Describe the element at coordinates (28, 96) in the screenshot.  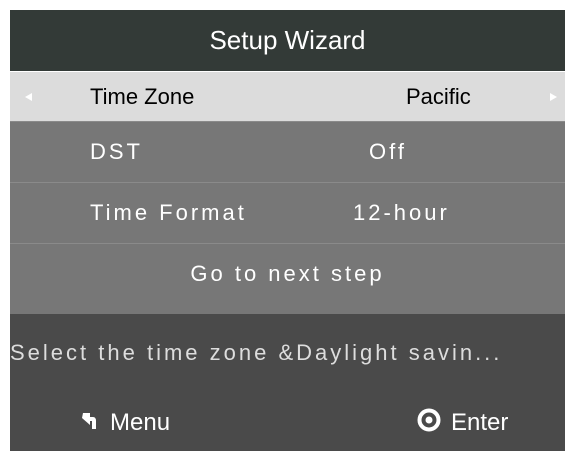
I see `left-arrow-icon` at that location.